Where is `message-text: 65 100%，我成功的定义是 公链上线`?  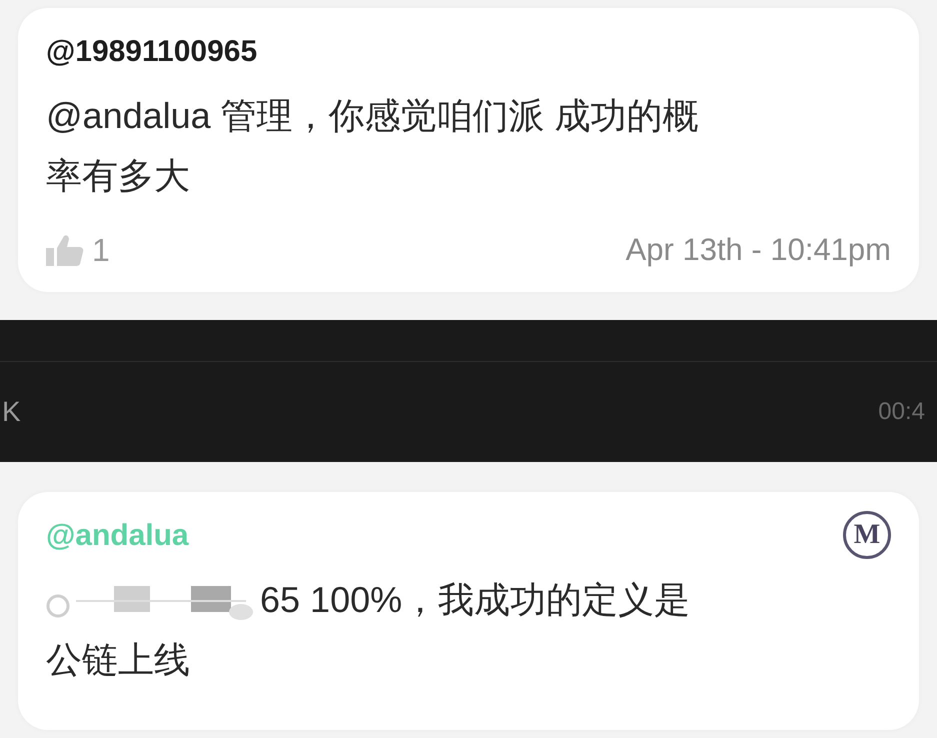 message-text: 65 100%，我成功的定义是 公链上线 is located at coordinates (369, 630).